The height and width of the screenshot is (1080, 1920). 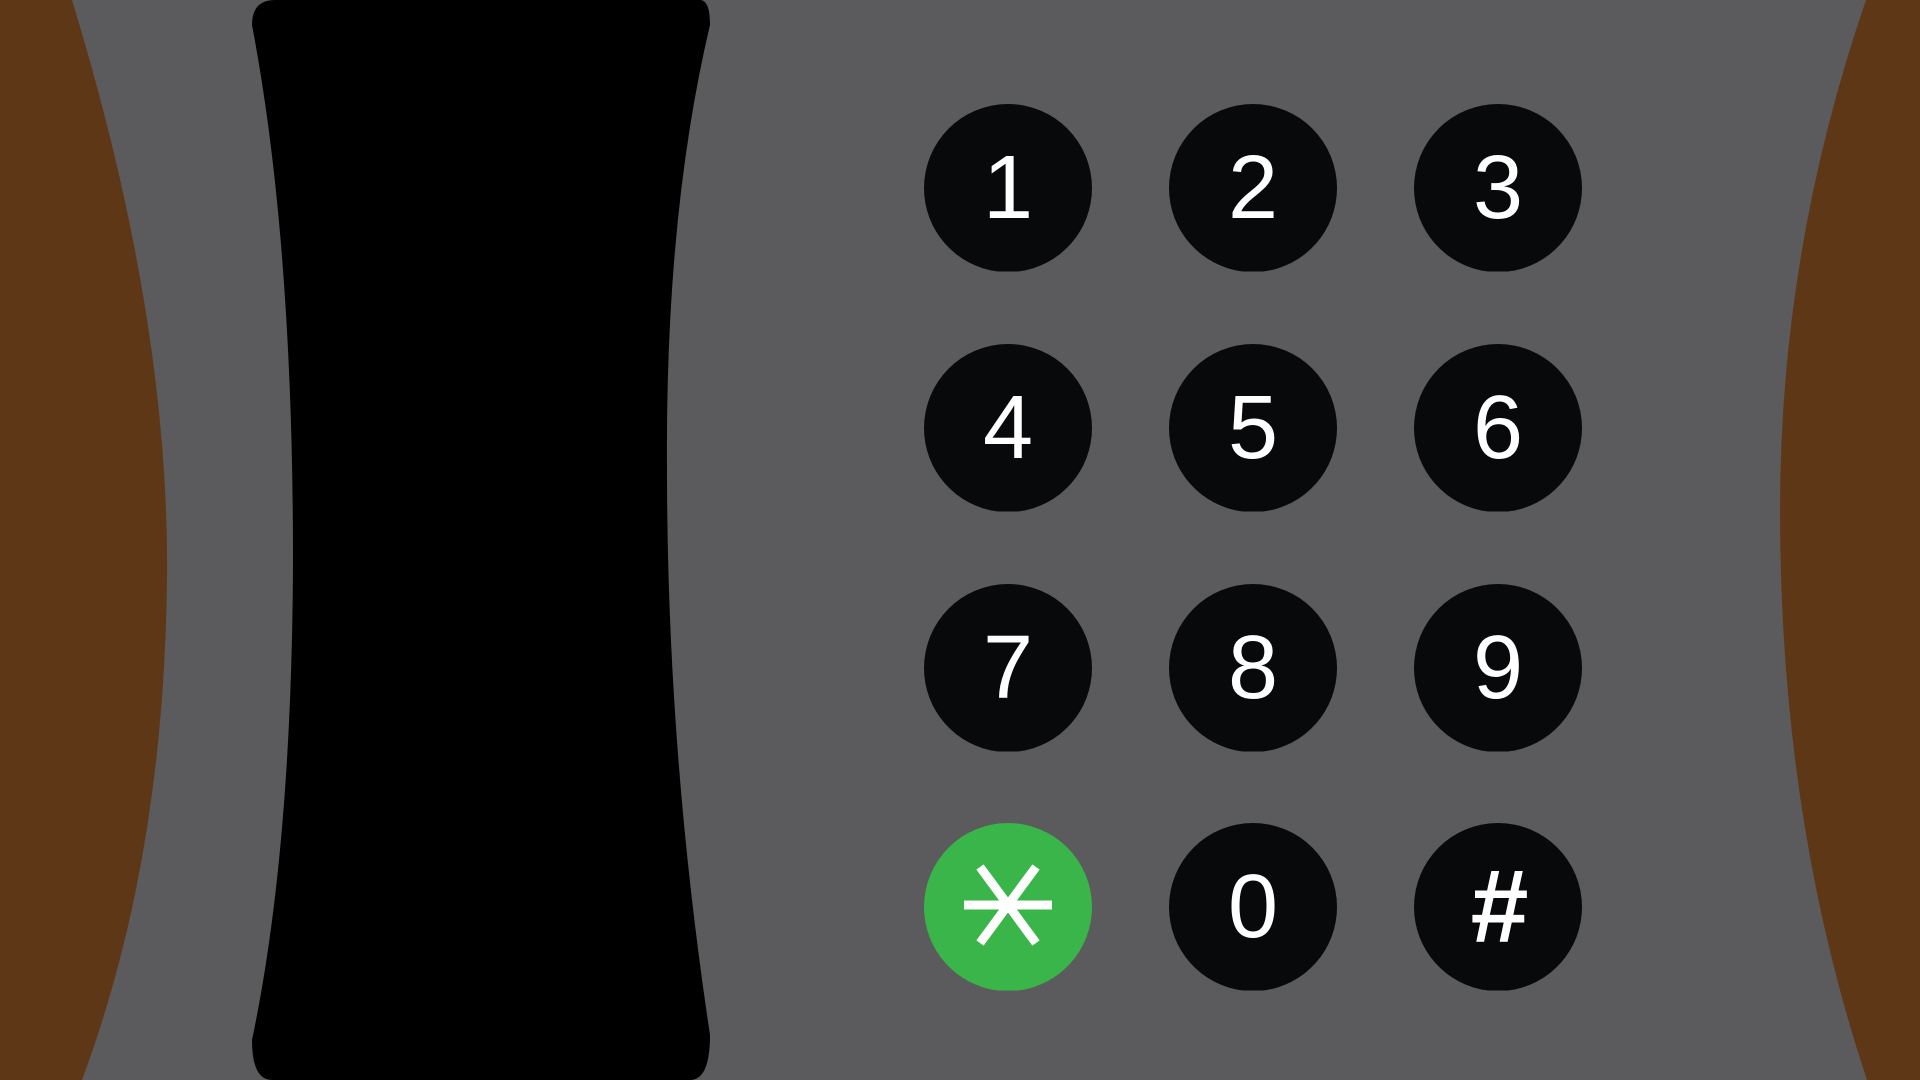 I want to click on key-3: 3, so click(x=1497, y=188).